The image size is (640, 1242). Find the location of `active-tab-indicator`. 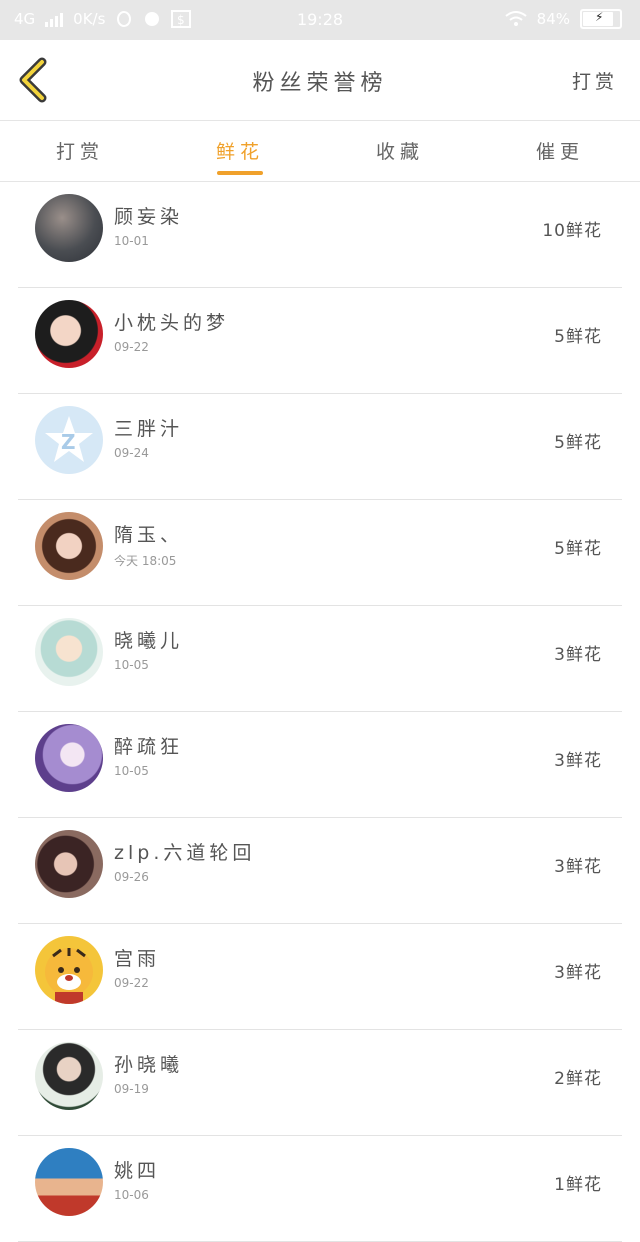

active-tab-indicator is located at coordinates (240, 173).